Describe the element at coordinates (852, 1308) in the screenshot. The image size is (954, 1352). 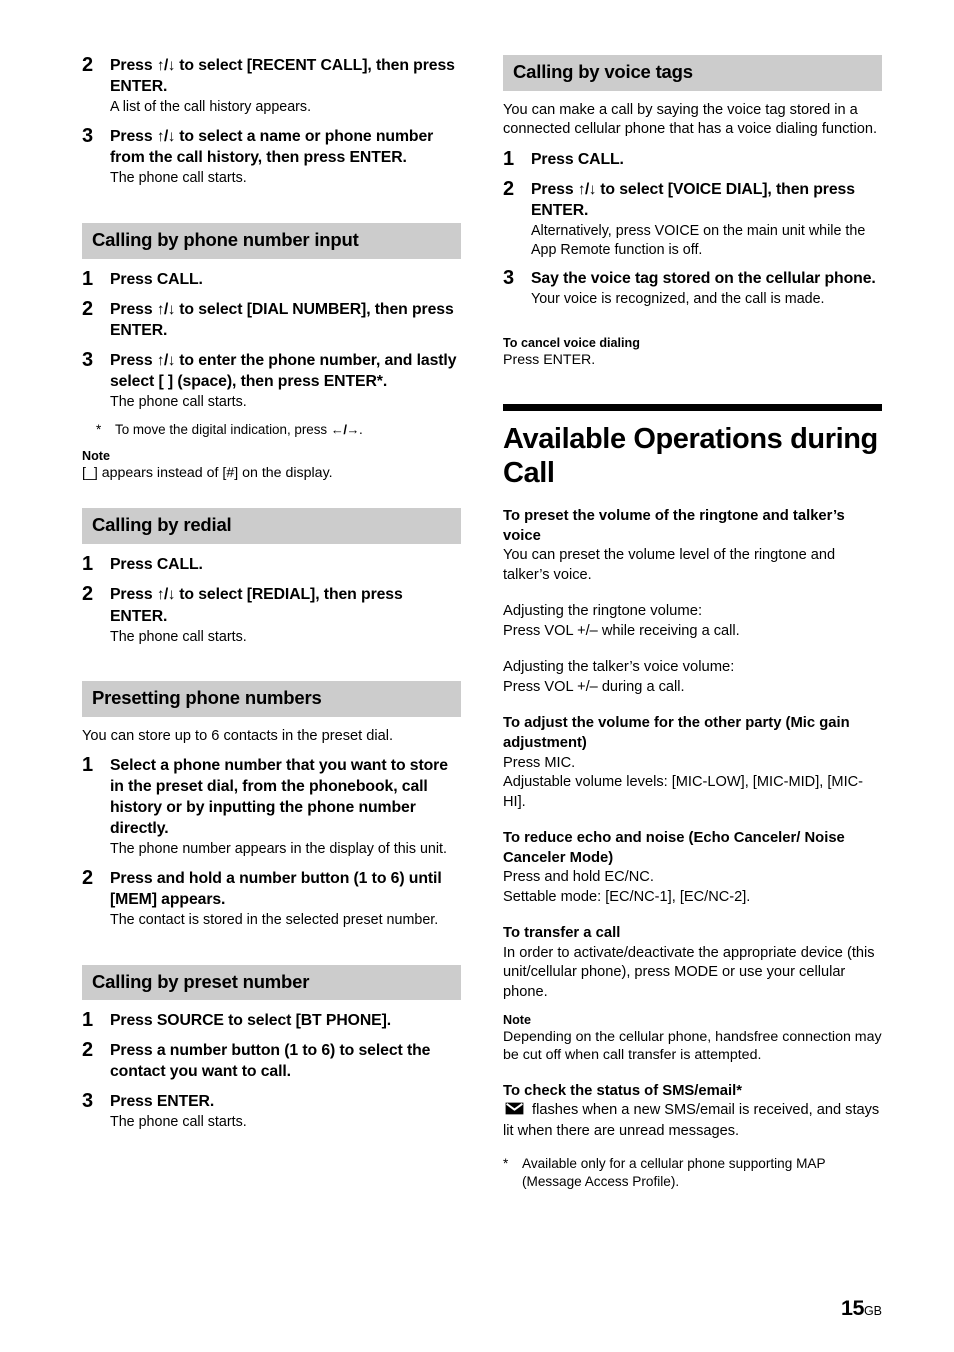
I see `page-number: 15` at that location.